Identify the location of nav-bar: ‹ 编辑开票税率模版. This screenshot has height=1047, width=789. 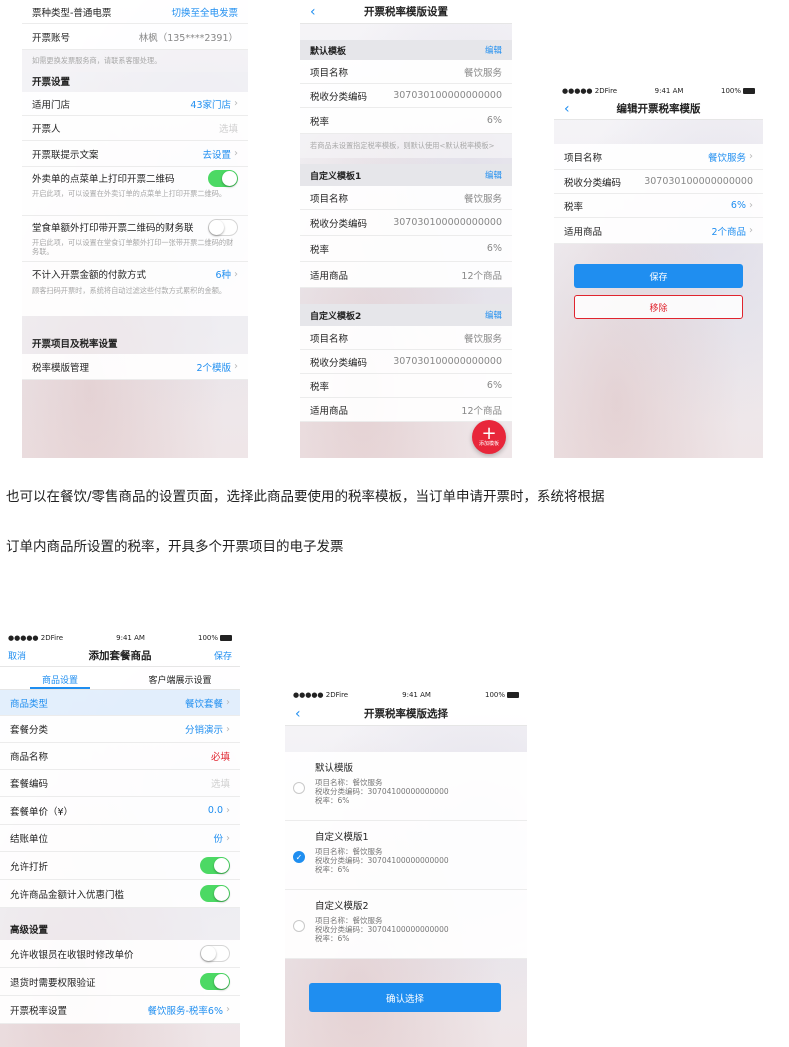
(658, 109).